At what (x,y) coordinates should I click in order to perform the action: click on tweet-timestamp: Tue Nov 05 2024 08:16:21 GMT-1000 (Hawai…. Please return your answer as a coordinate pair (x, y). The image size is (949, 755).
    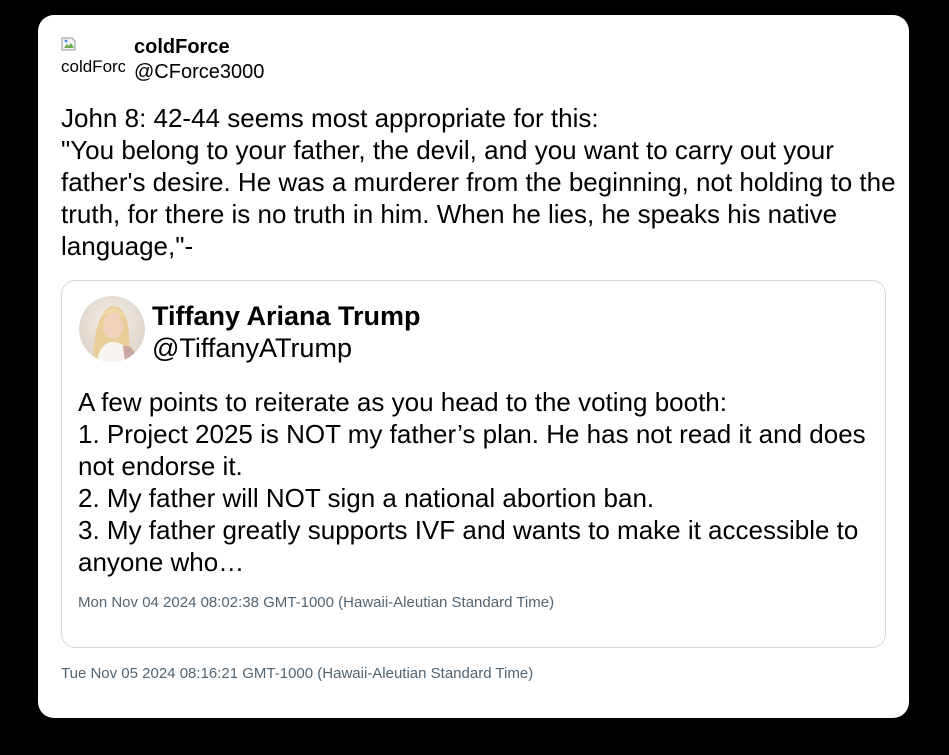
    Looking at the image, I should click on (297, 673).